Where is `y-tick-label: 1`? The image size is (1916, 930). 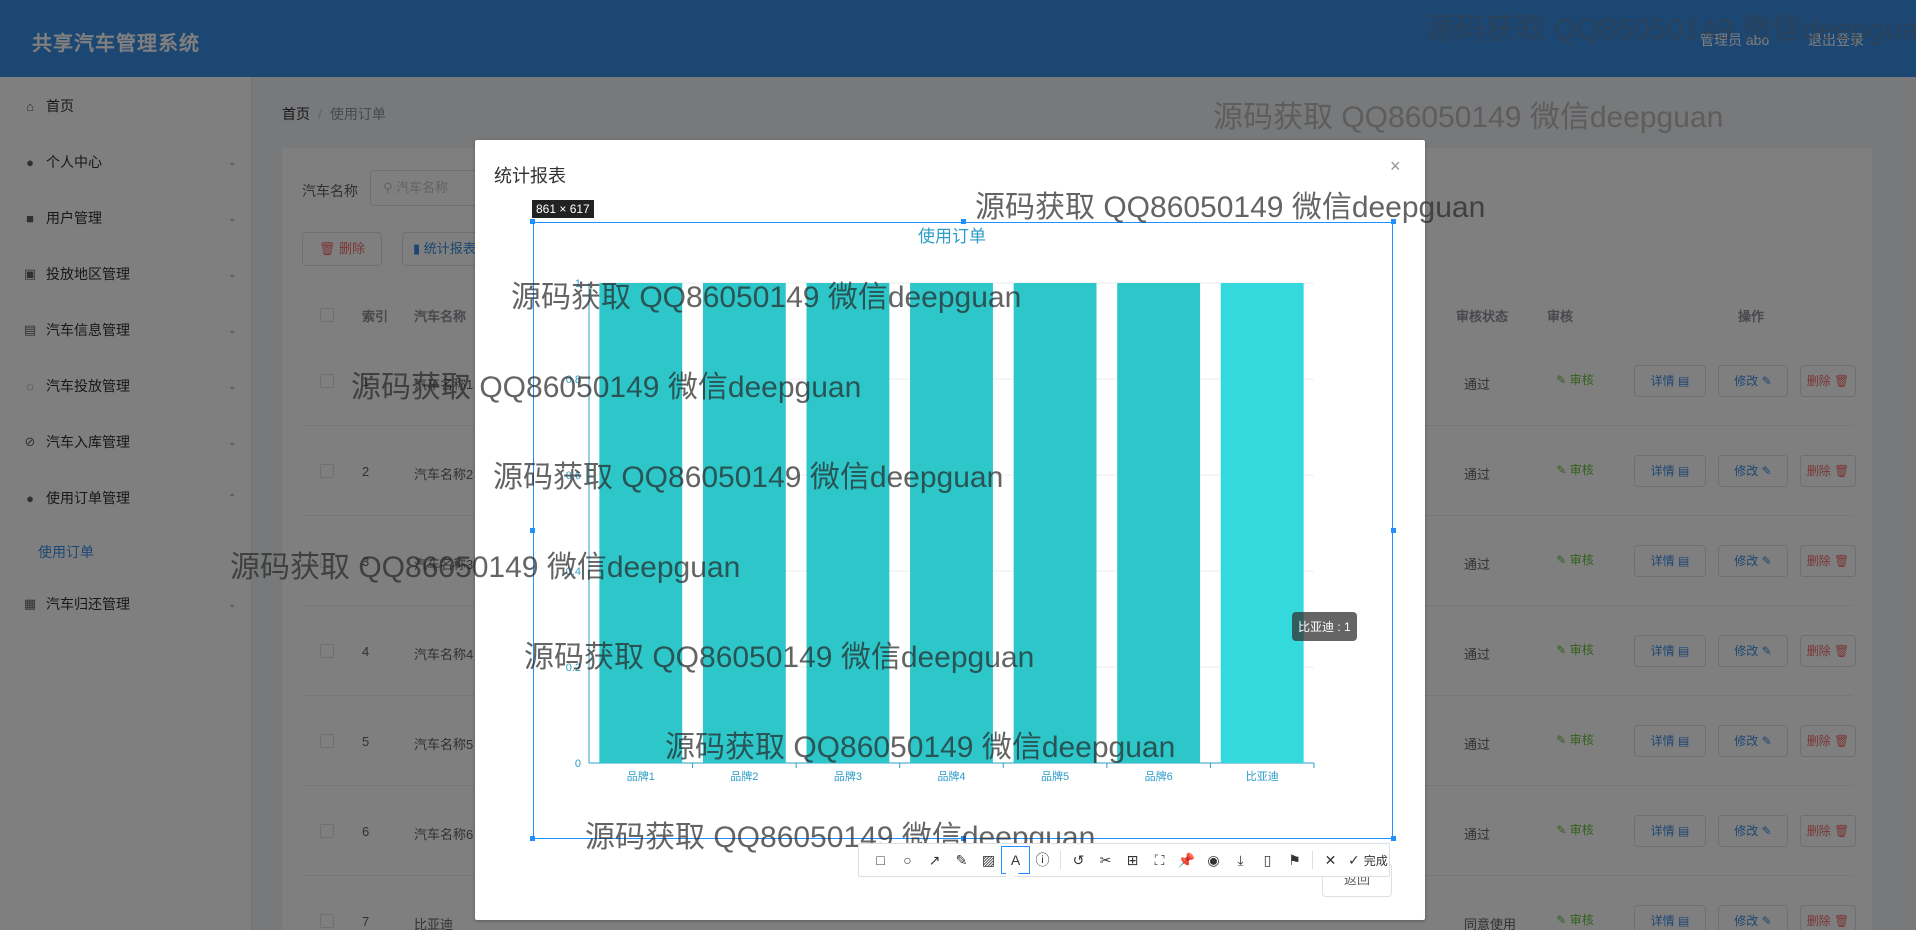 y-tick-label: 1 is located at coordinates (578, 284).